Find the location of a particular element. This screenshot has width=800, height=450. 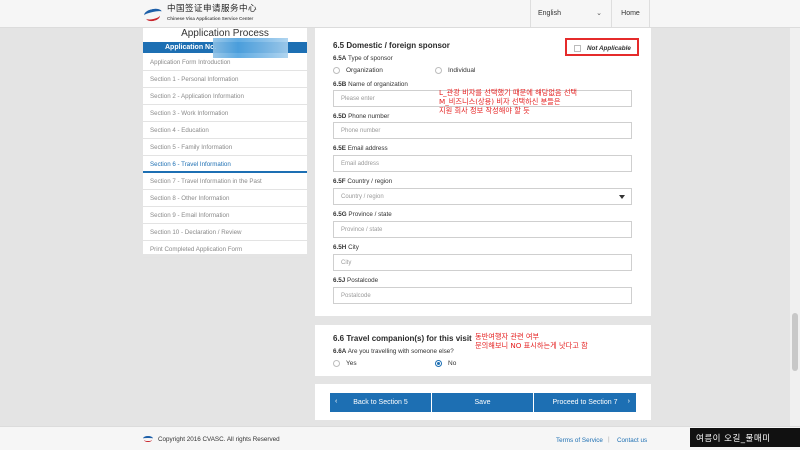

back-button-label: Back to Section 5 is located at coordinates (380, 402).